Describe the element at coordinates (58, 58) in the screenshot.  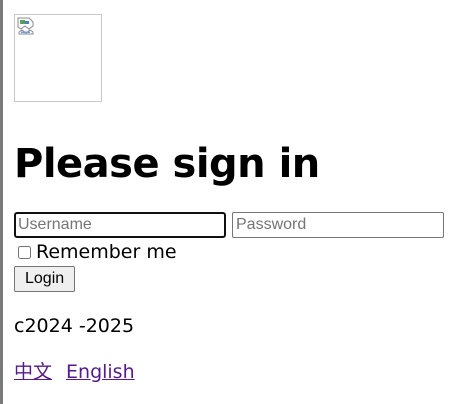
I see `logo-image` at that location.